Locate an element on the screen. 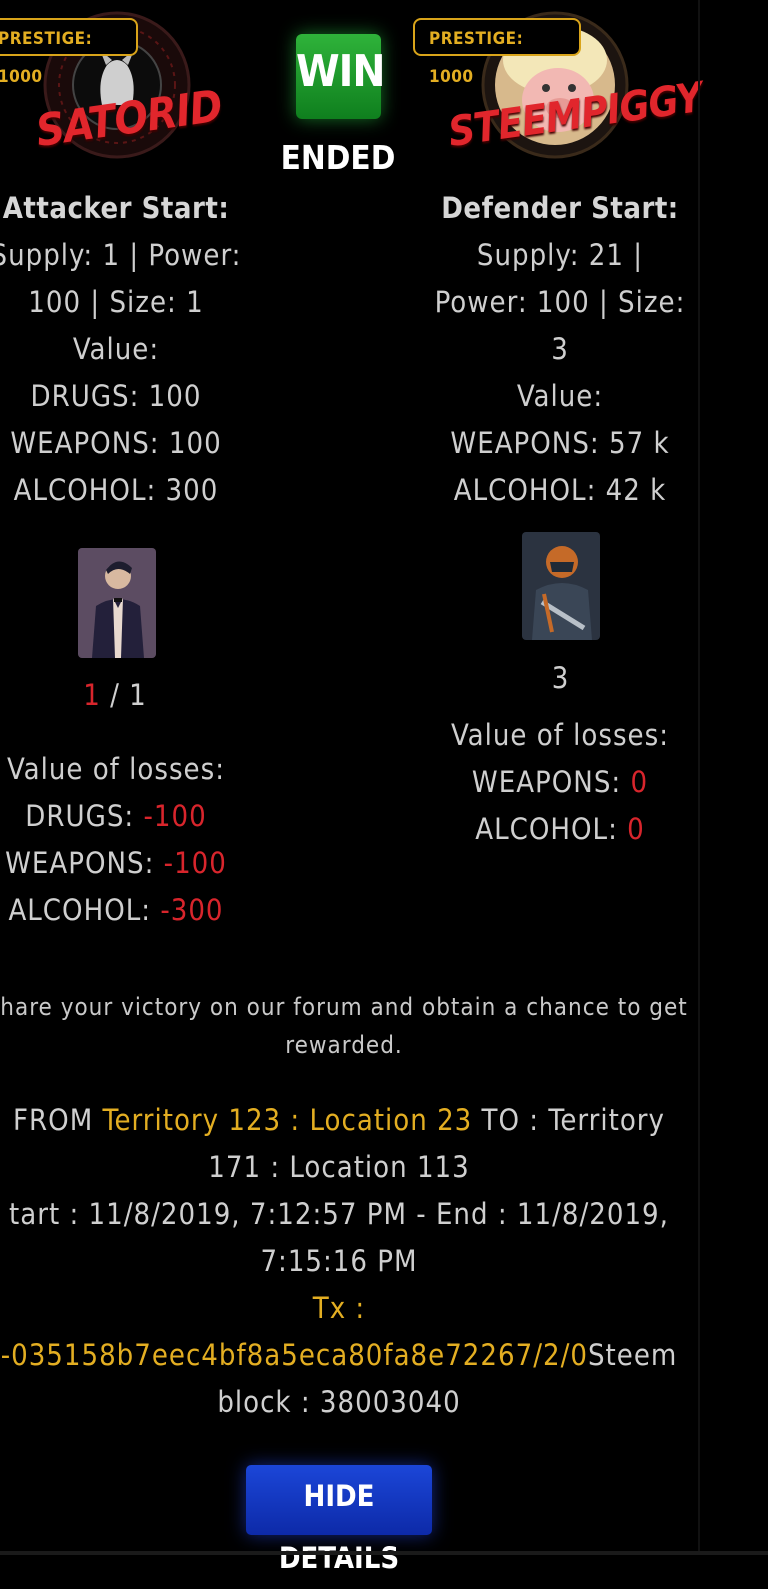 The width and height of the screenshot is (768, 1589). defender-loss-alcohol: ALCOHOL: 0 is located at coordinates (560, 829).